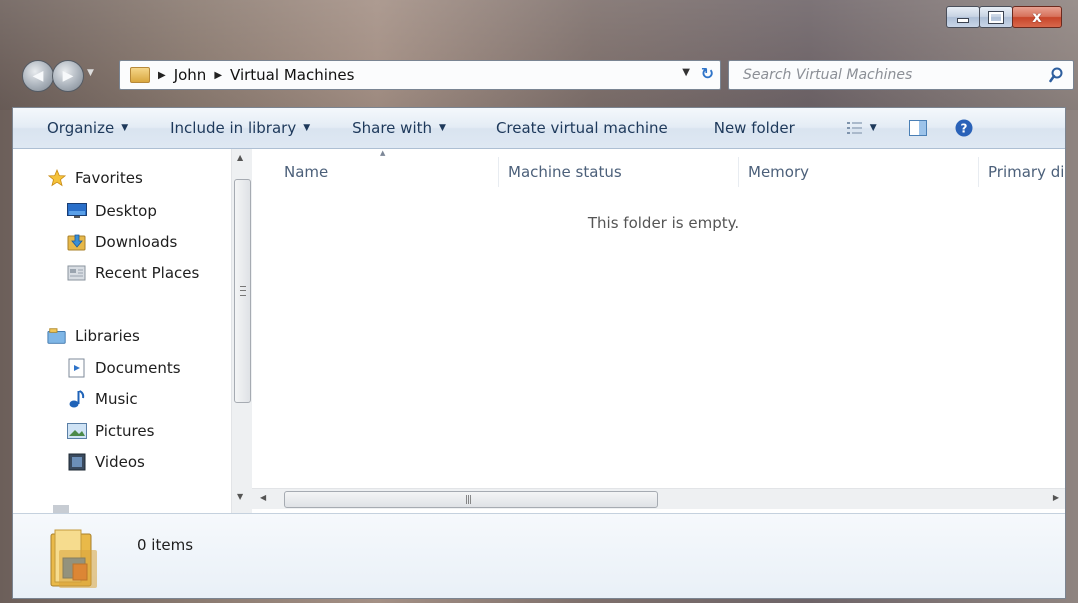 This screenshot has height=603, width=1078. I want to click on sidebar-item-label: Videos, so click(120, 462).